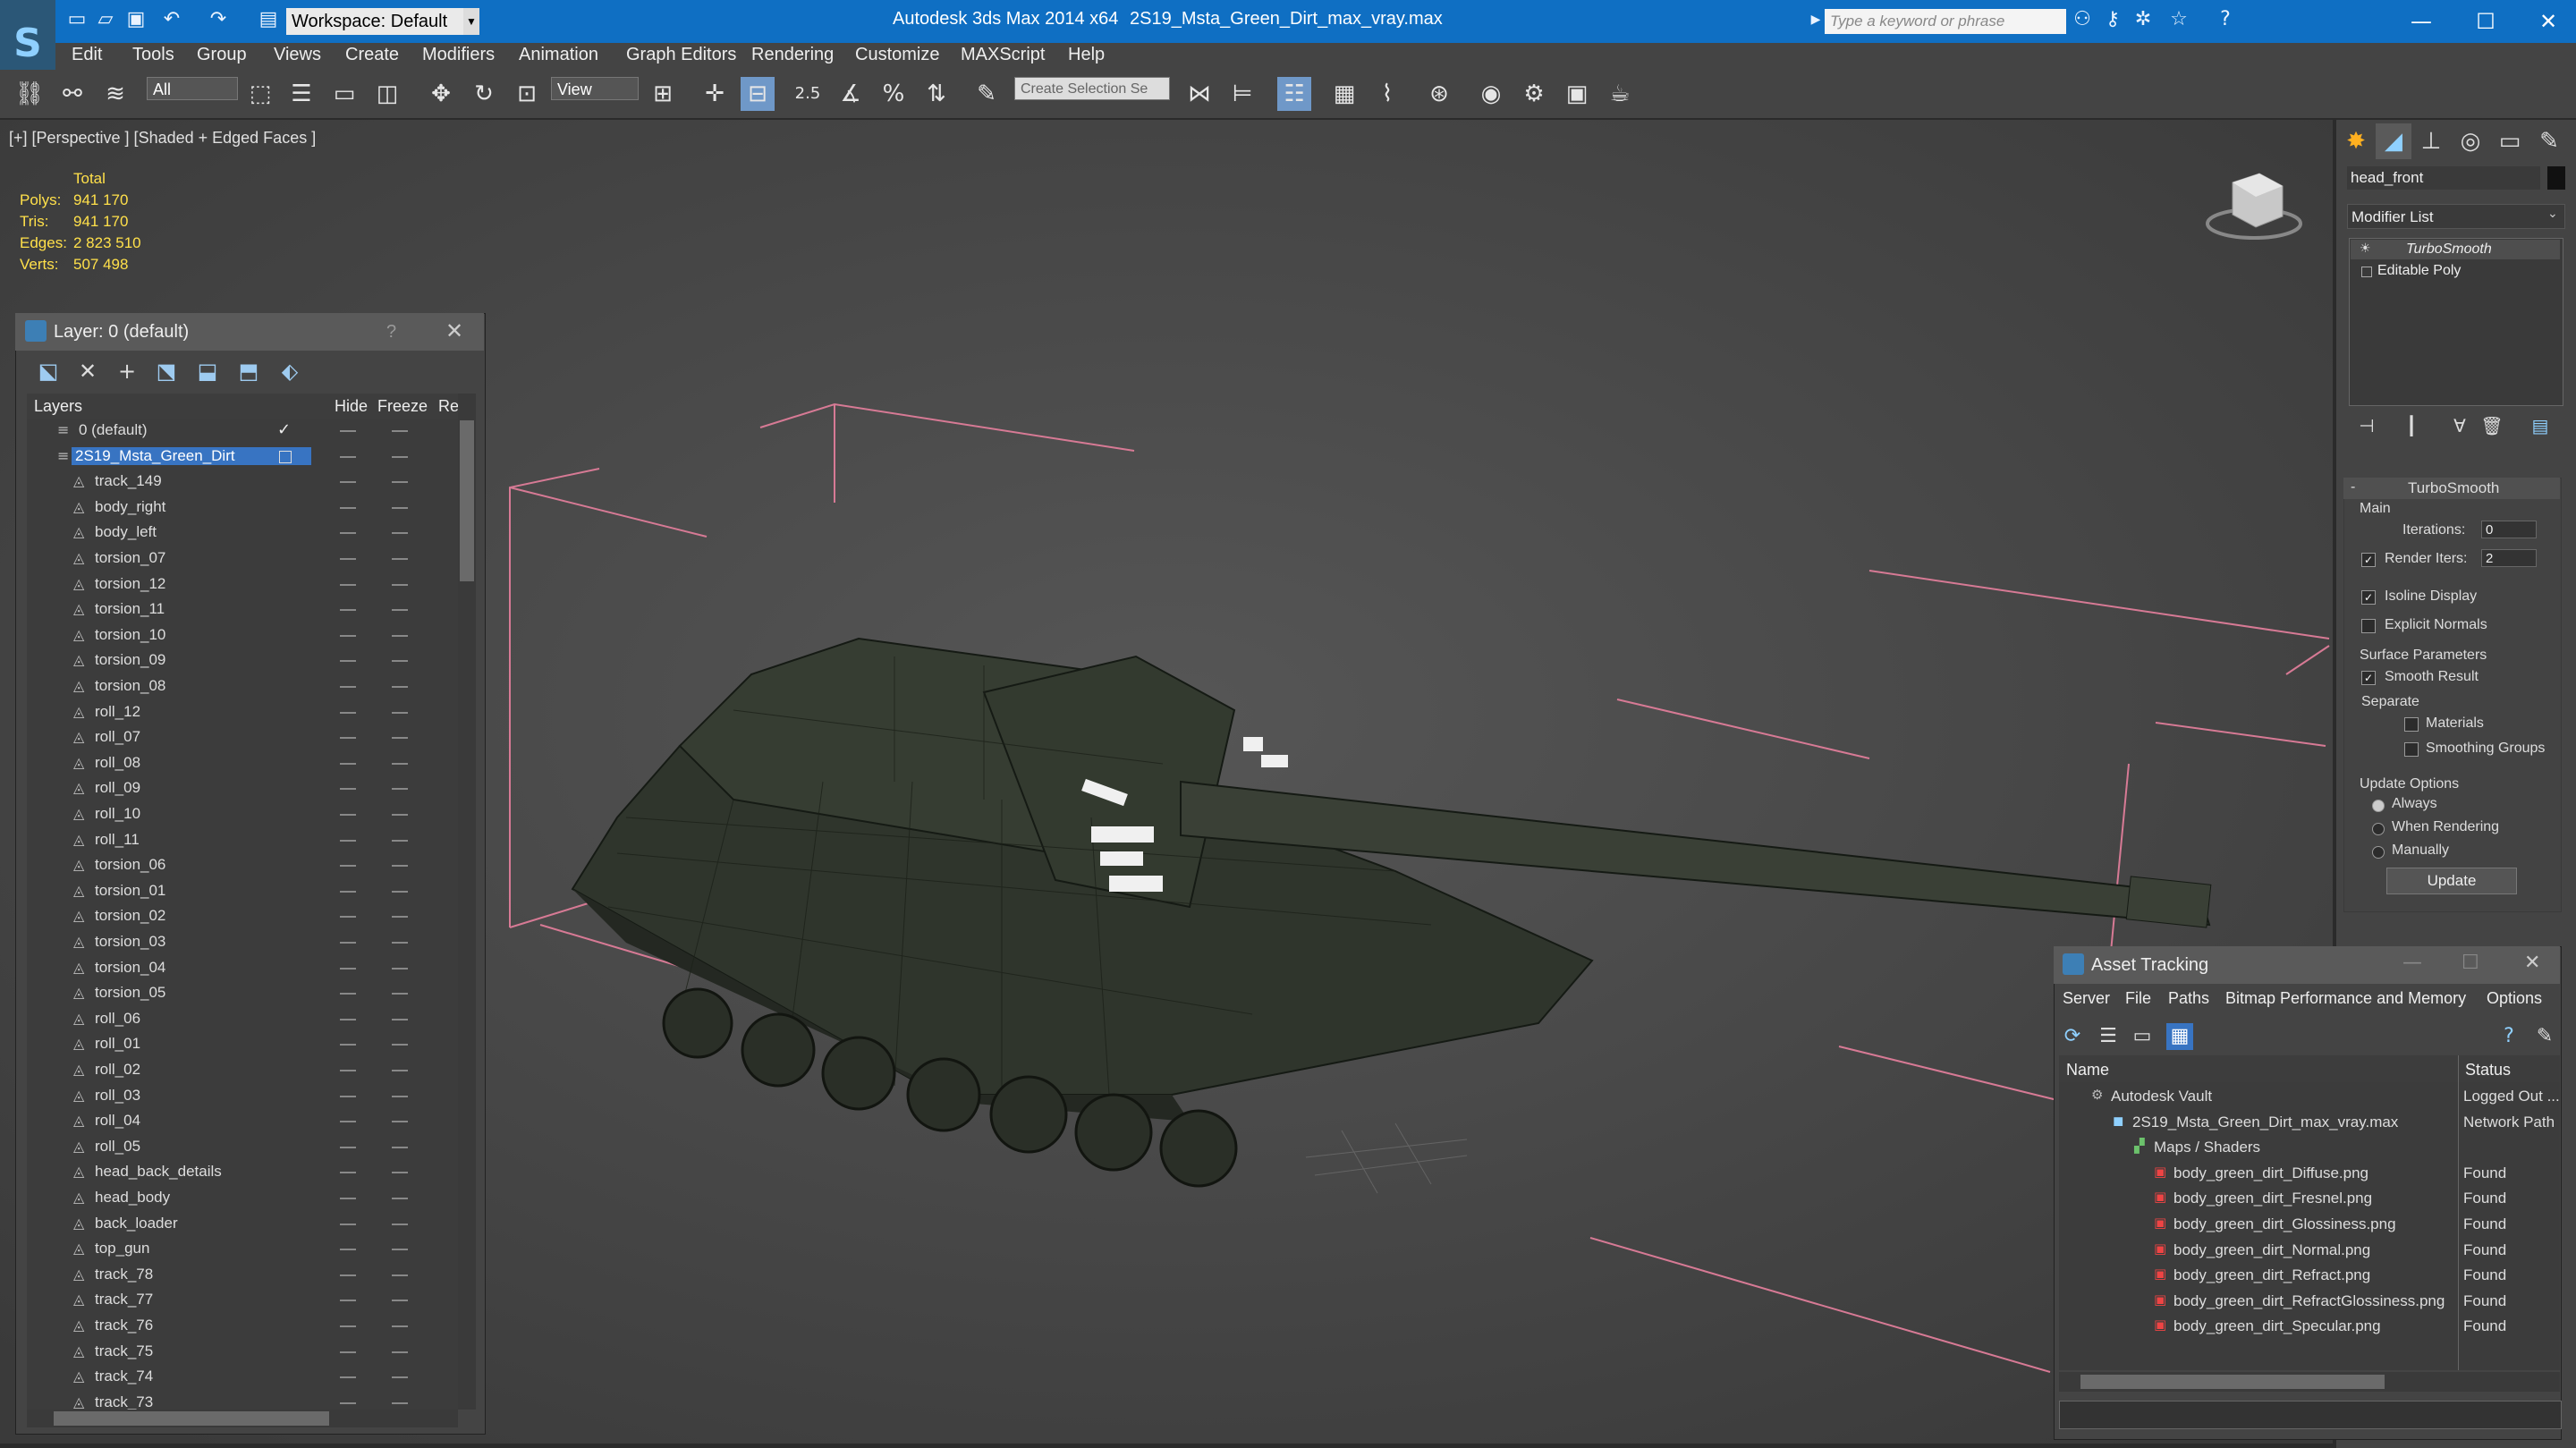 The width and height of the screenshot is (2576, 1448). I want to click on menu-animation: Animation, so click(558, 55).